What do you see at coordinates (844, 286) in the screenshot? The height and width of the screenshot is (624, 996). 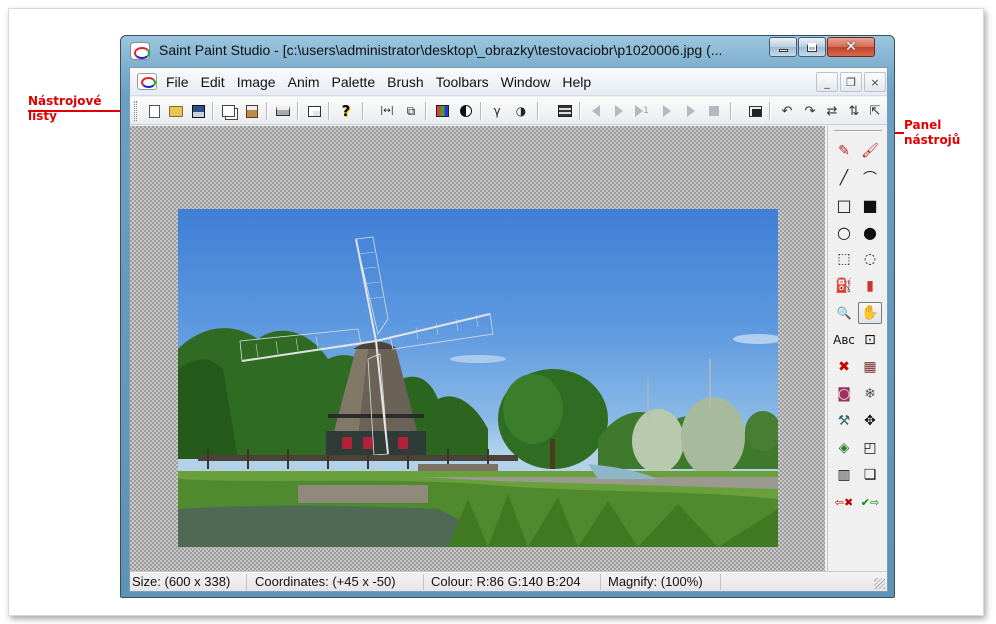 I see `tool-fill: ⛽` at bounding box center [844, 286].